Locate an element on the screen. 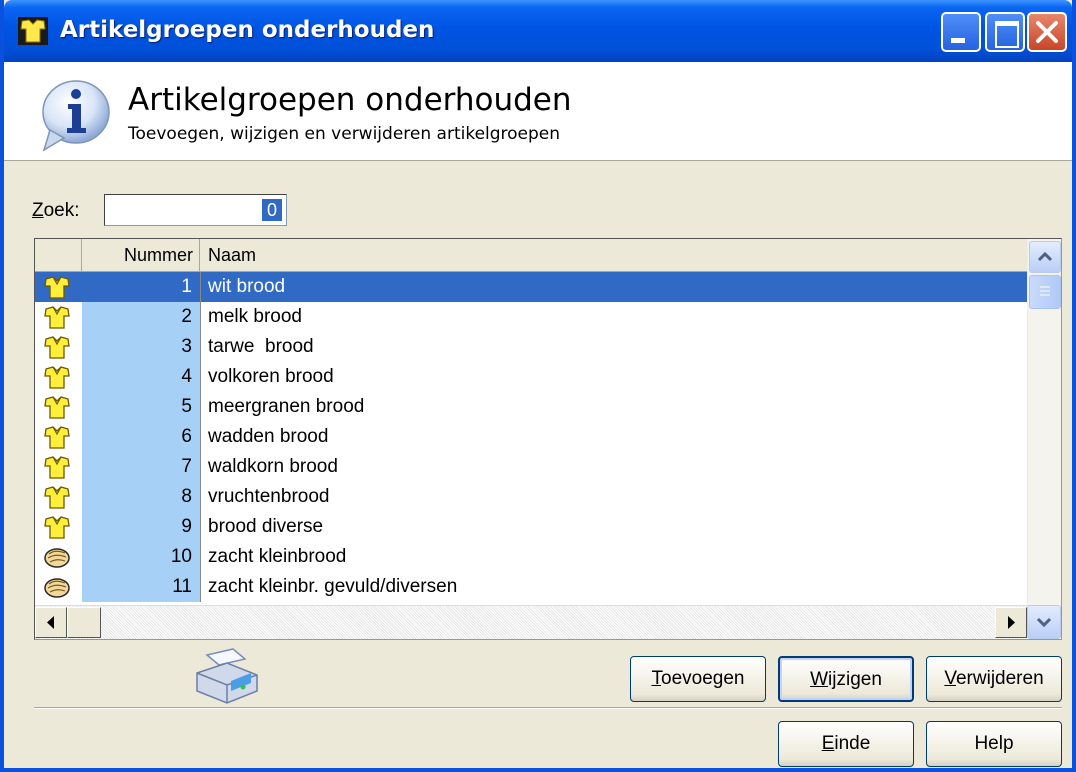  divider is located at coordinates (548, 708).